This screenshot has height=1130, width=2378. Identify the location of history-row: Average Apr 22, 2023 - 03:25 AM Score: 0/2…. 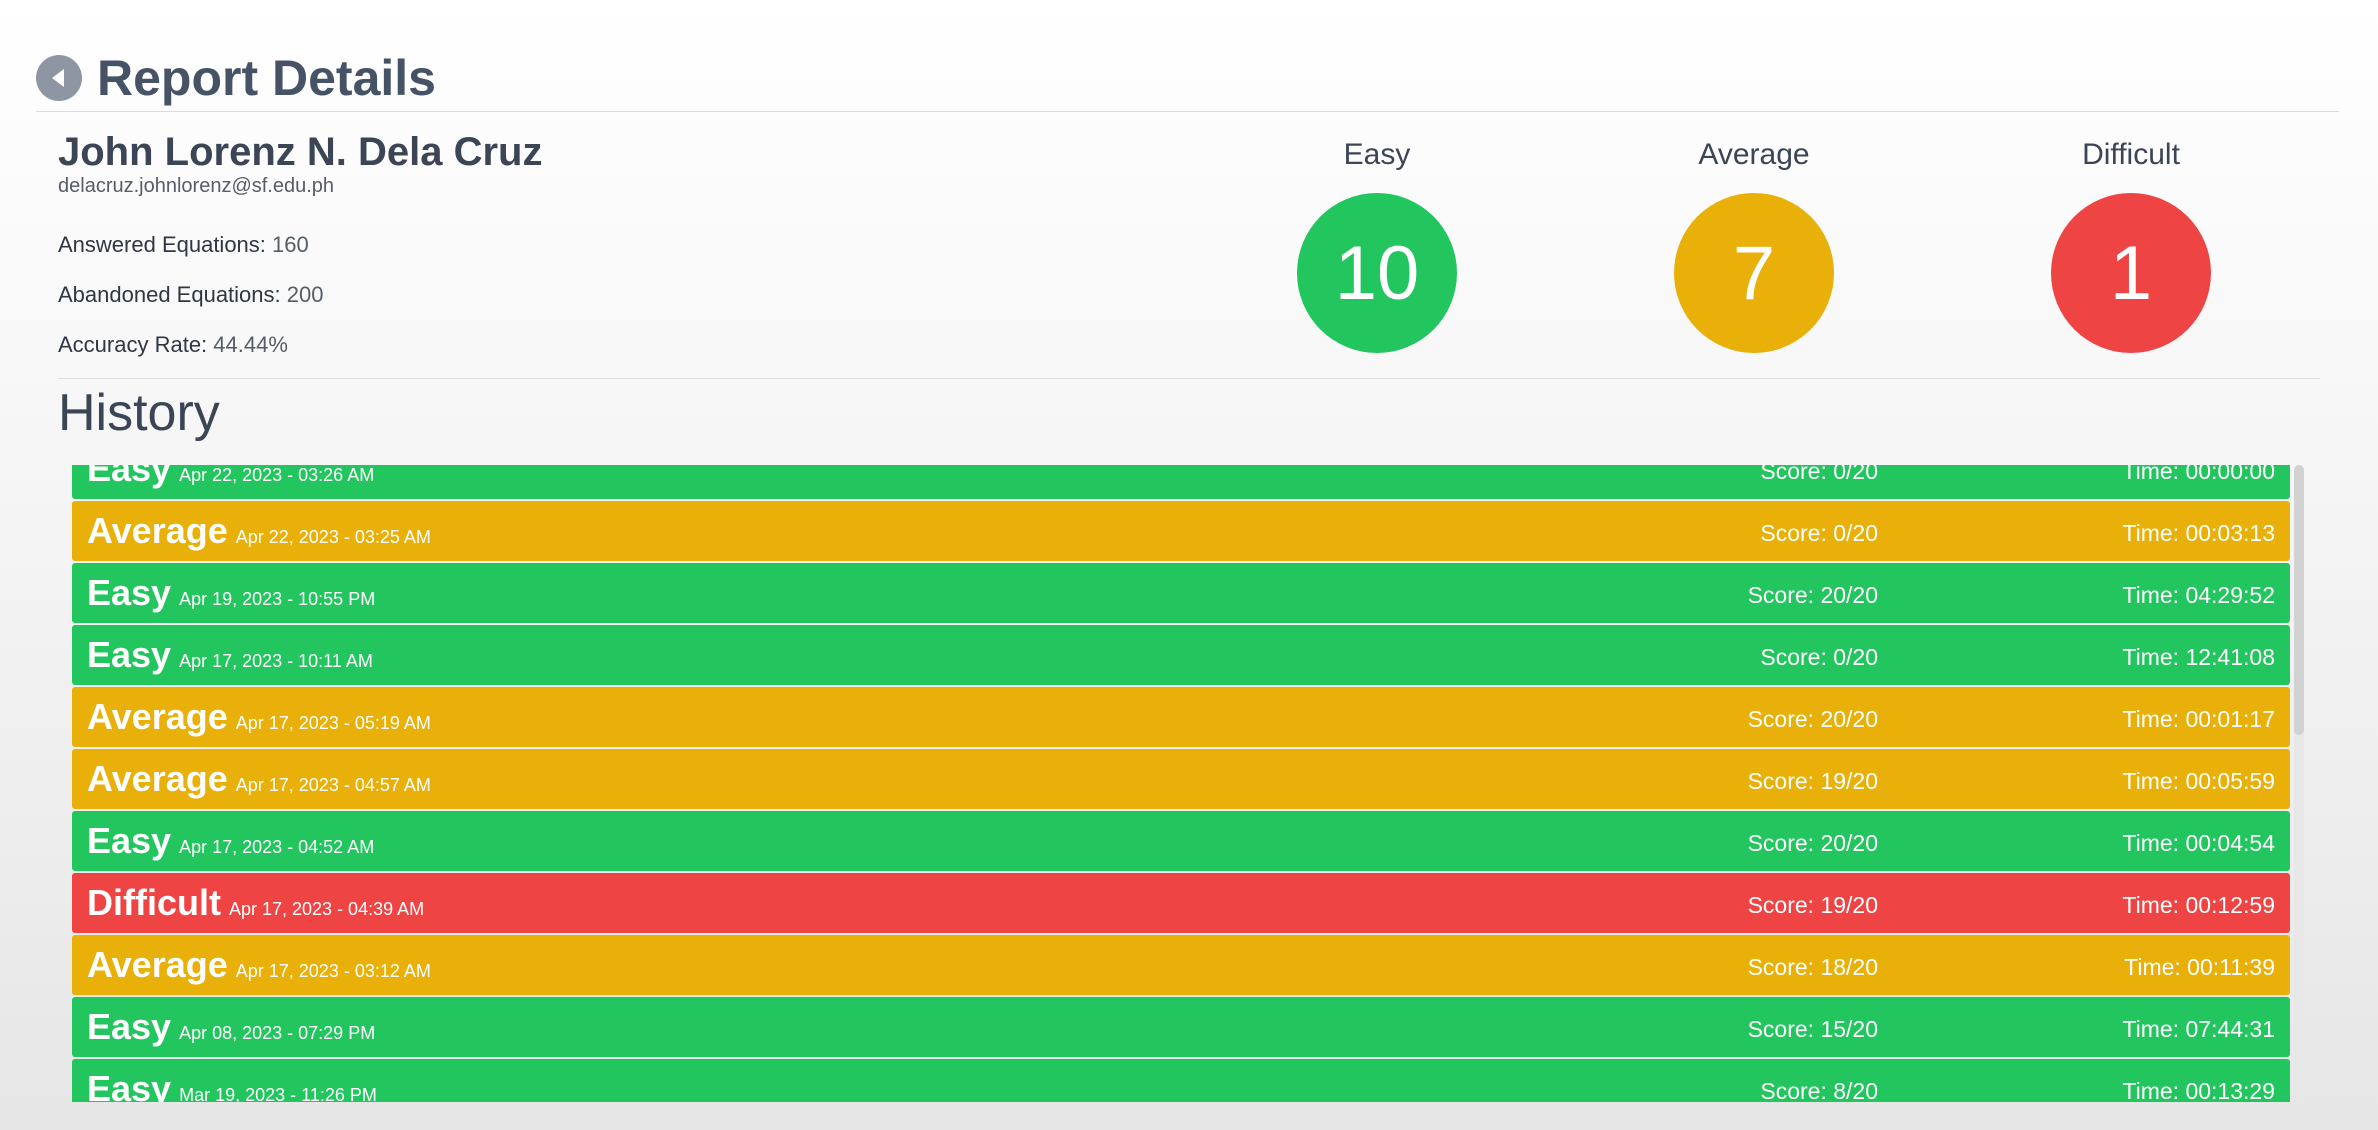
(1181, 531).